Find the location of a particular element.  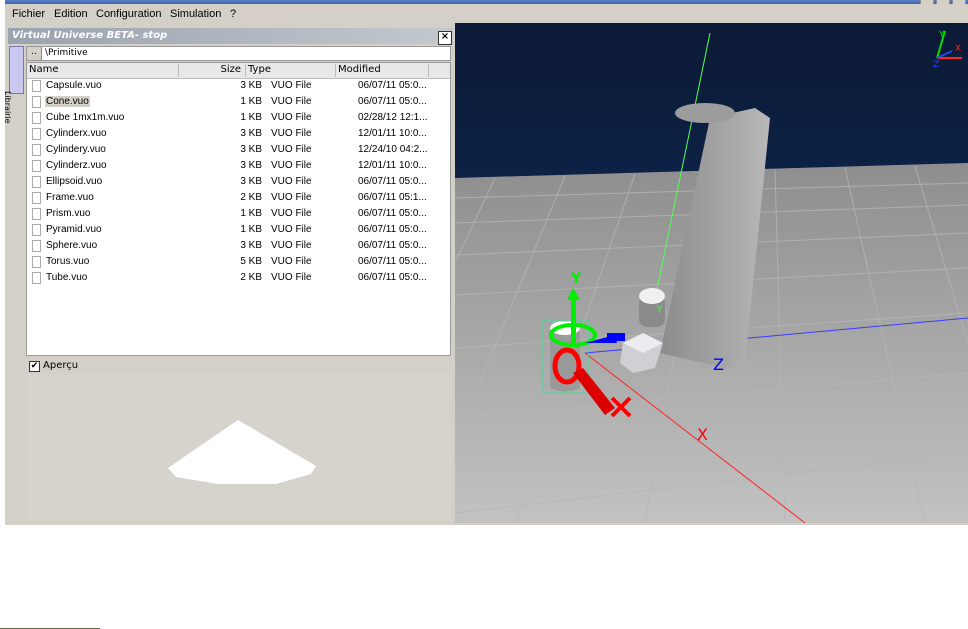

path-bar: .. \Primitive is located at coordinates (238, 53).